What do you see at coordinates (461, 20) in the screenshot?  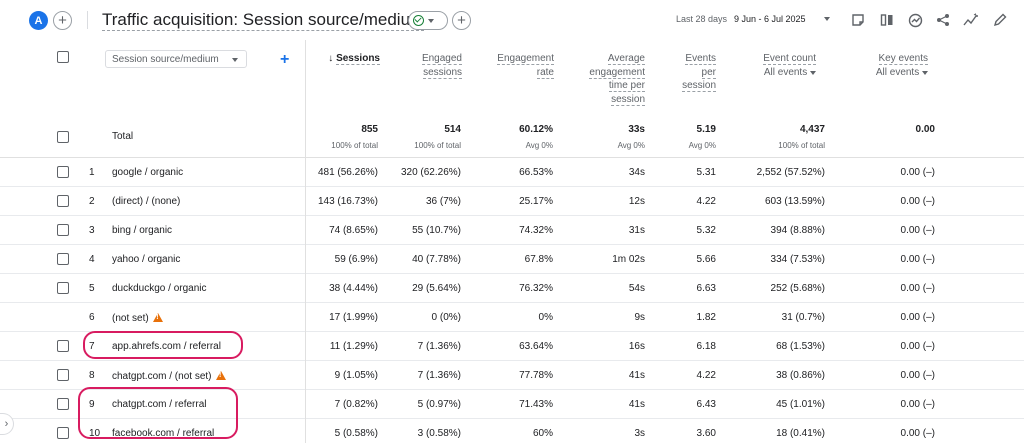 I see `add-report-button: +` at bounding box center [461, 20].